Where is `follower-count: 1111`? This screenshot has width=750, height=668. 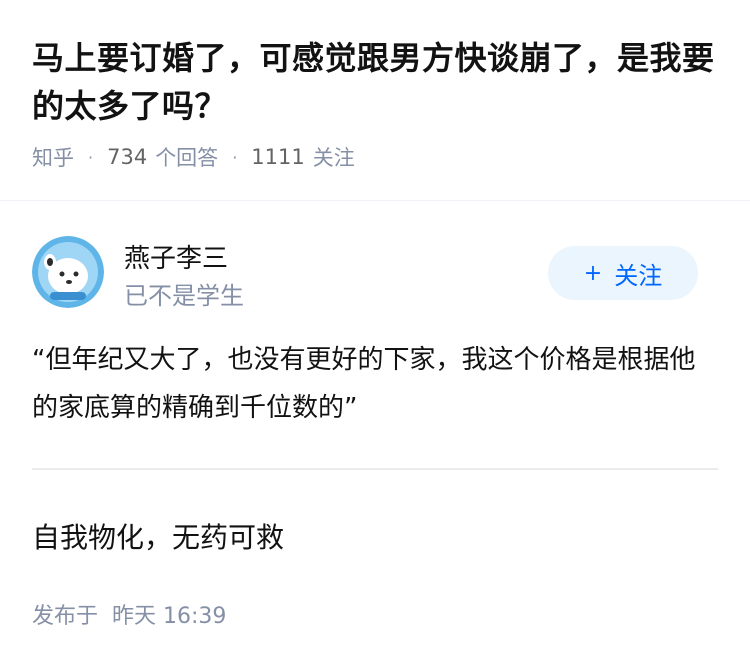 follower-count: 1111 is located at coordinates (278, 157).